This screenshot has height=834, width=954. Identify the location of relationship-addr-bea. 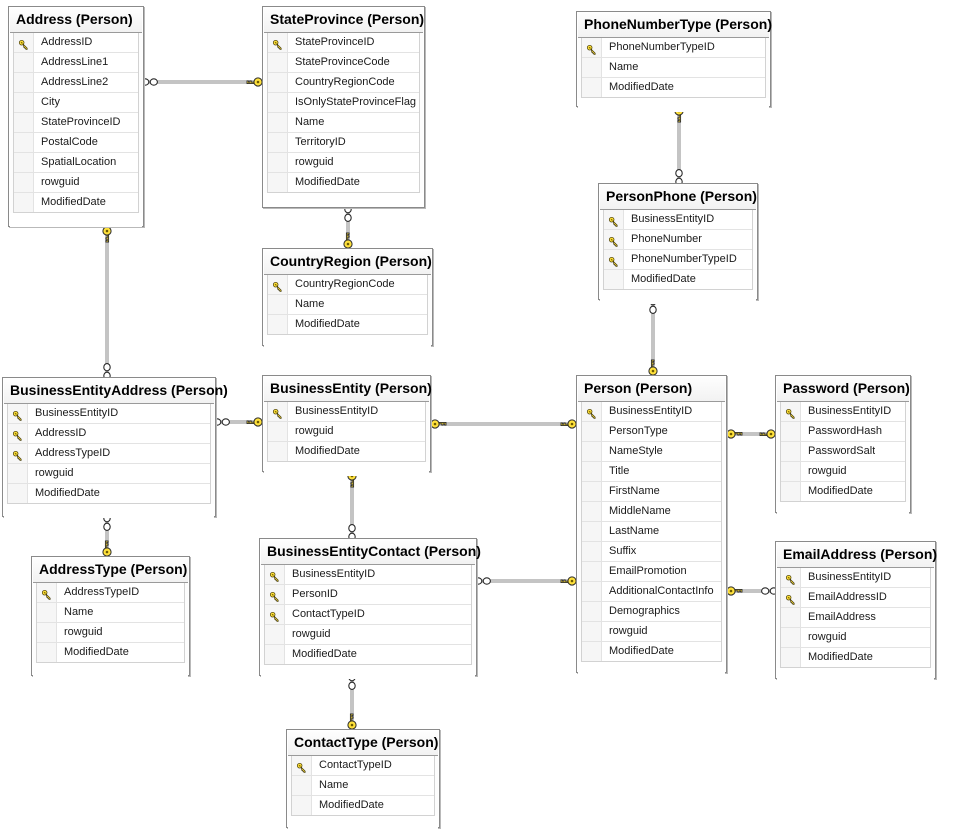
(107, 302).